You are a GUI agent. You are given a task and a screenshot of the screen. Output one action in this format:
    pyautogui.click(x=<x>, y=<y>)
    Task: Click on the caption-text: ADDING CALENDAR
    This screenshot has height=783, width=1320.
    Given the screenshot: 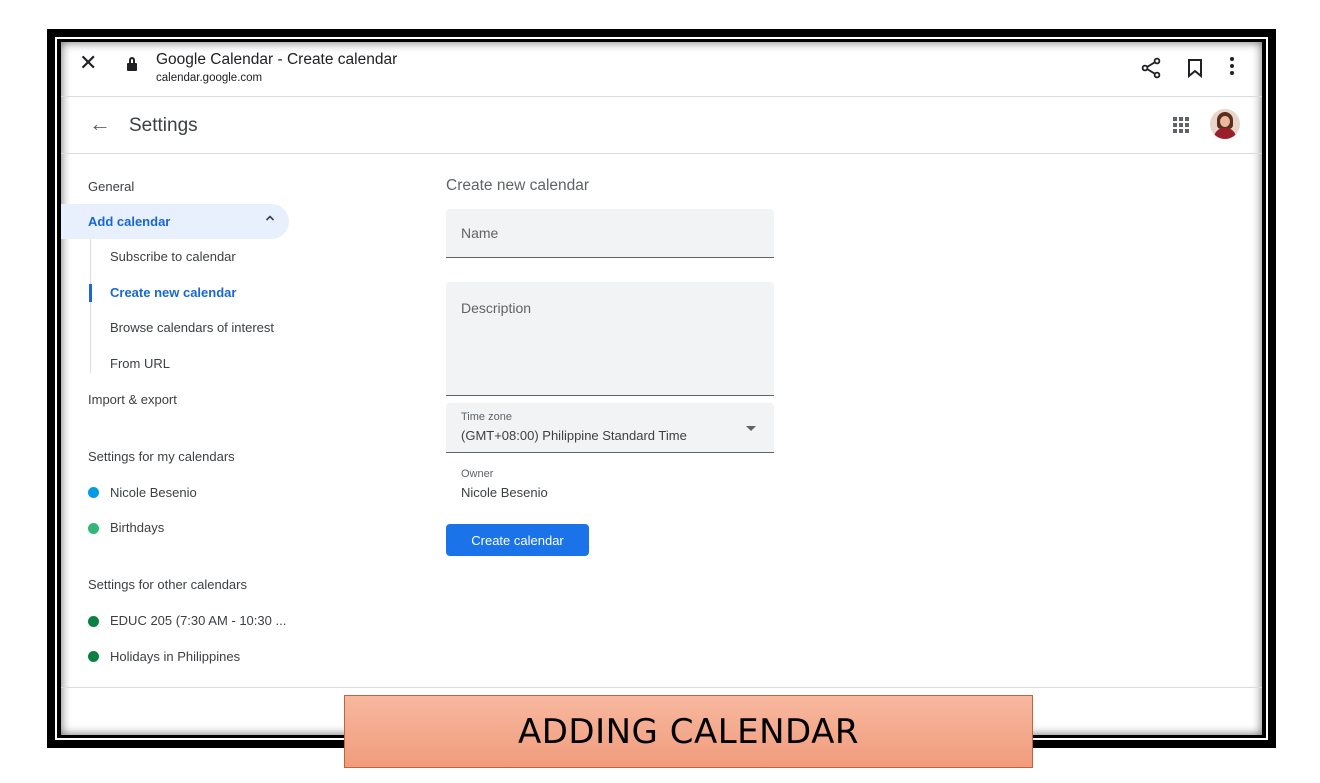 What is the action you would take?
    pyautogui.click(x=688, y=731)
    